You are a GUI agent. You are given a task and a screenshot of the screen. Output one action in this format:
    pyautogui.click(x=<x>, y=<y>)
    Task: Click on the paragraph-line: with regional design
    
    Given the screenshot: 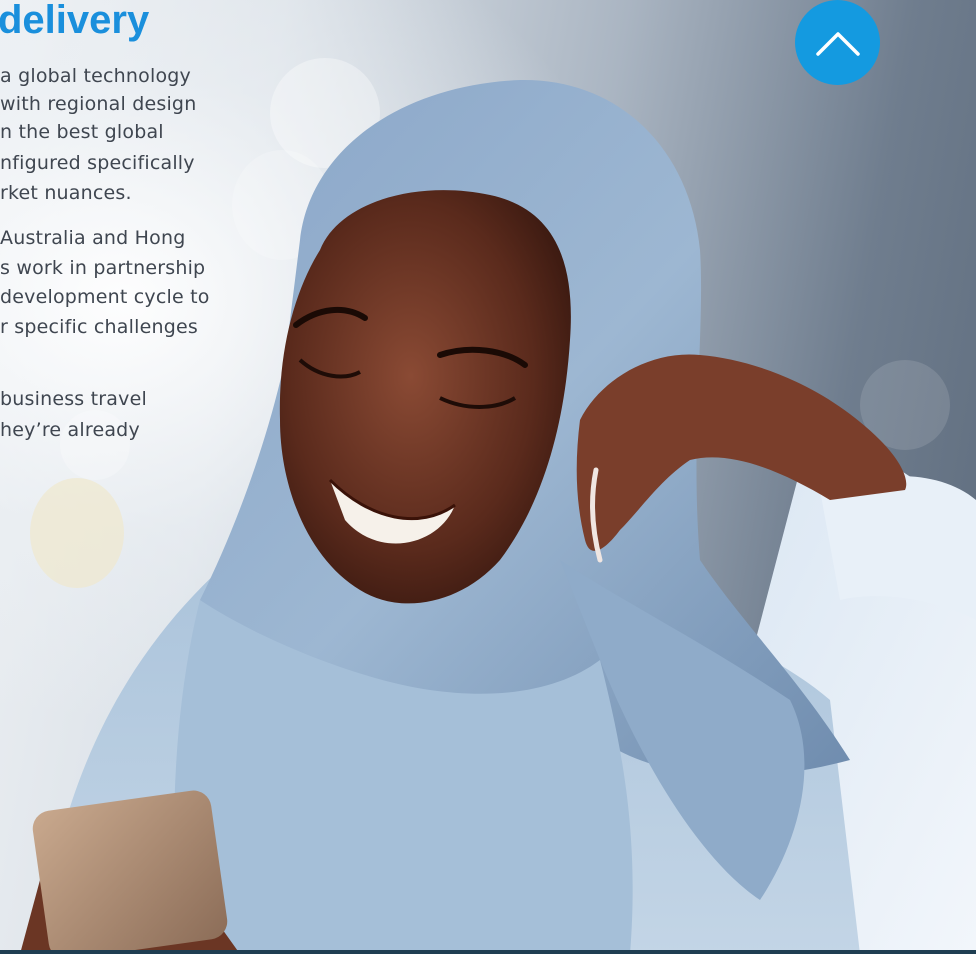 What is the action you would take?
    pyautogui.click(x=98, y=104)
    